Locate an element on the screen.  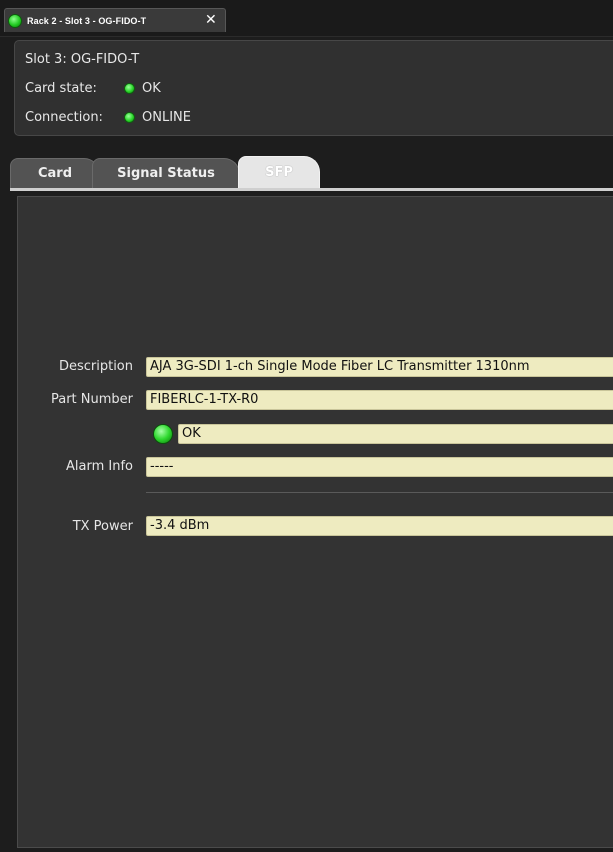
tab-sfp: SFP is located at coordinates (279, 172).